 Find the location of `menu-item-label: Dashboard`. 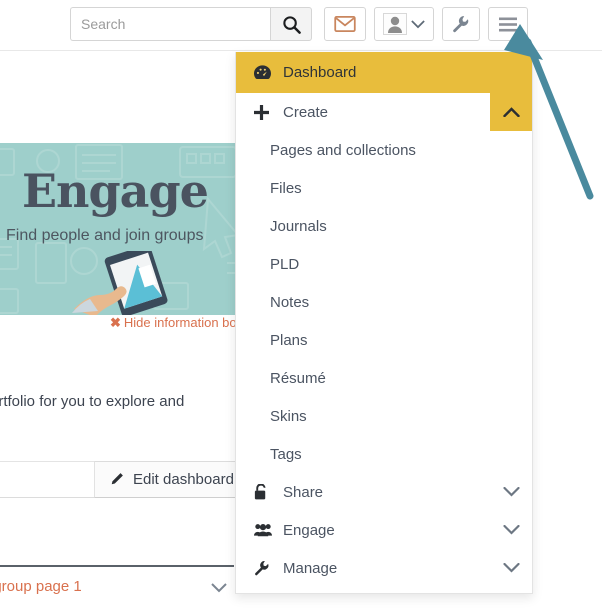

menu-item-label: Dashboard is located at coordinates (320, 72).